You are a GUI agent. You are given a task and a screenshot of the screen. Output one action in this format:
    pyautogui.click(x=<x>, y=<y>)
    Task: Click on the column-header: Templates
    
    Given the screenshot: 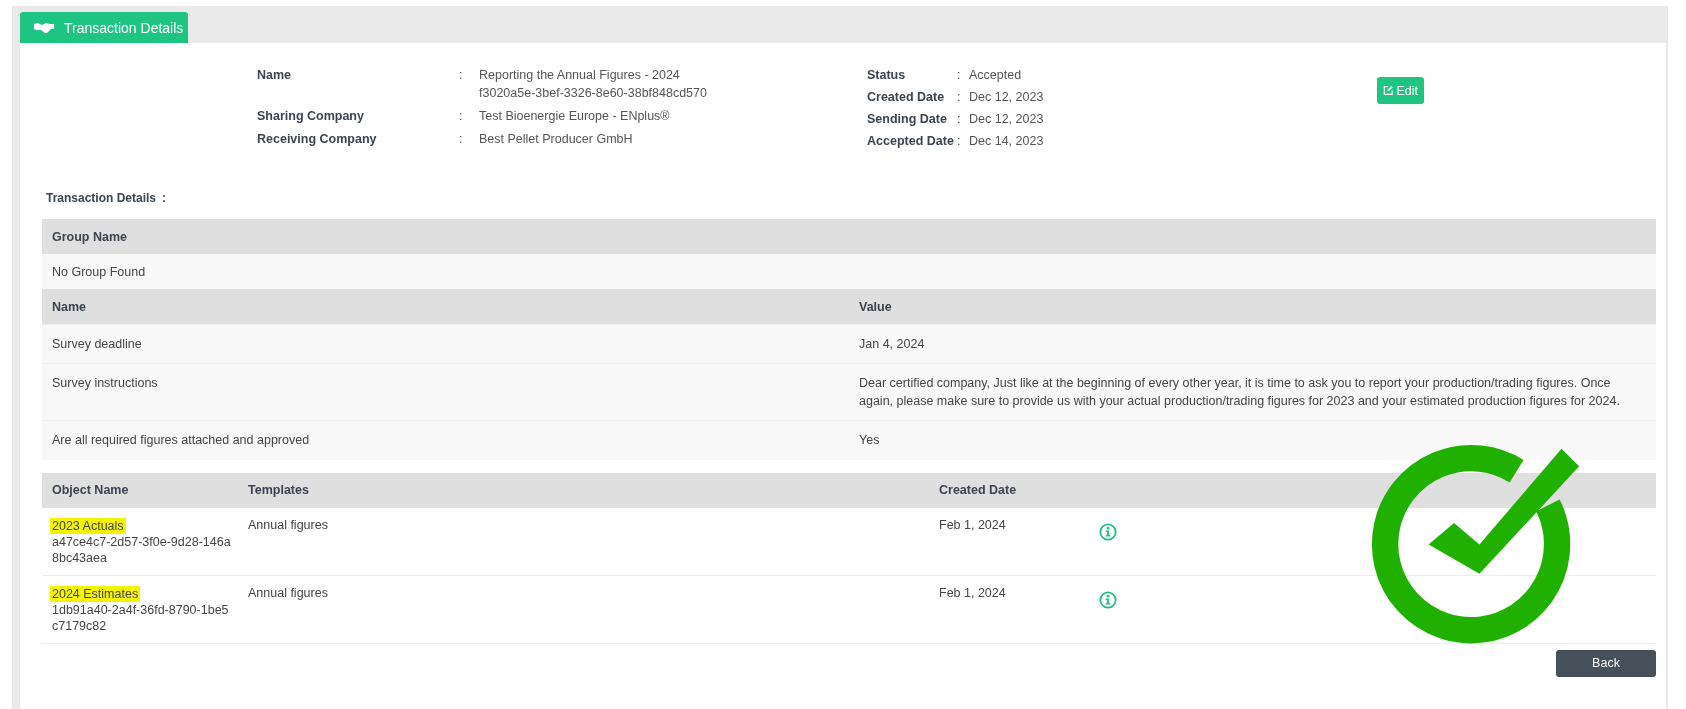 What is the action you would take?
    pyautogui.click(x=279, y=490)
    